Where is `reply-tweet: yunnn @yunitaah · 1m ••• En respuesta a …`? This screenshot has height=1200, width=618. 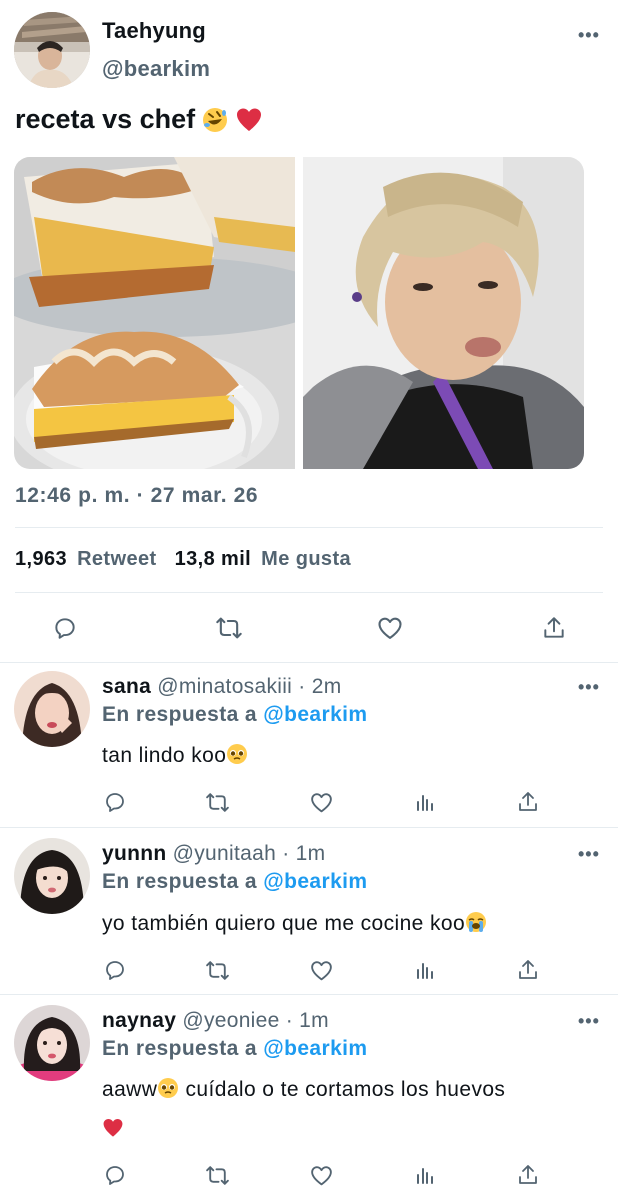
reply-tweet: yunnn @yunitaah · 1m ••• En respuesta a … is located at coordinates (309, 911).